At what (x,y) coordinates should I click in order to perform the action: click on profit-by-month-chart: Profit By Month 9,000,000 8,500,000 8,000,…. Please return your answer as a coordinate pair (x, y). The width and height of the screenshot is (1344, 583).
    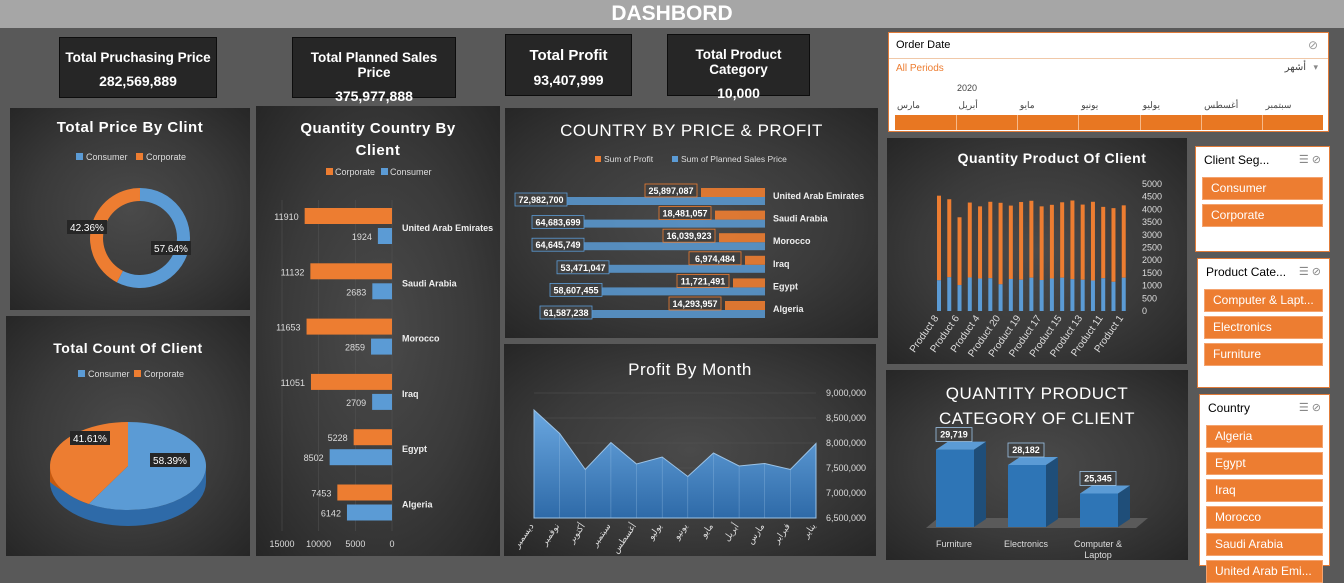
    Looking at the image, I should click on (690, 450).